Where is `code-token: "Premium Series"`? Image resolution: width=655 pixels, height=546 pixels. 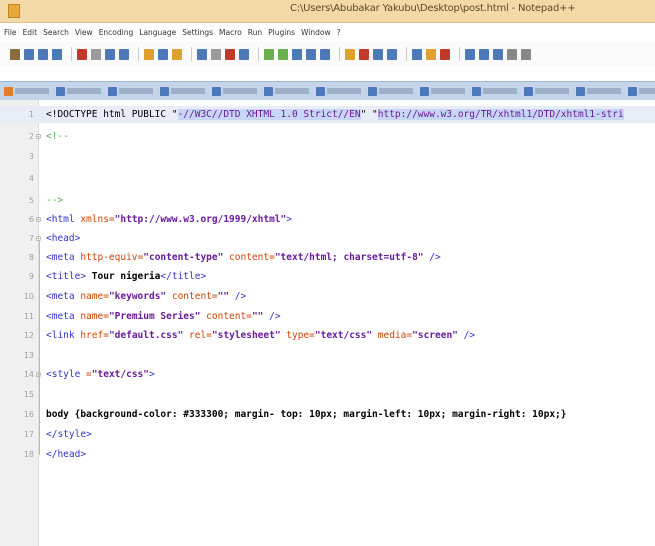
code-token: "Premium Series" is located at coordinates (154, 316).